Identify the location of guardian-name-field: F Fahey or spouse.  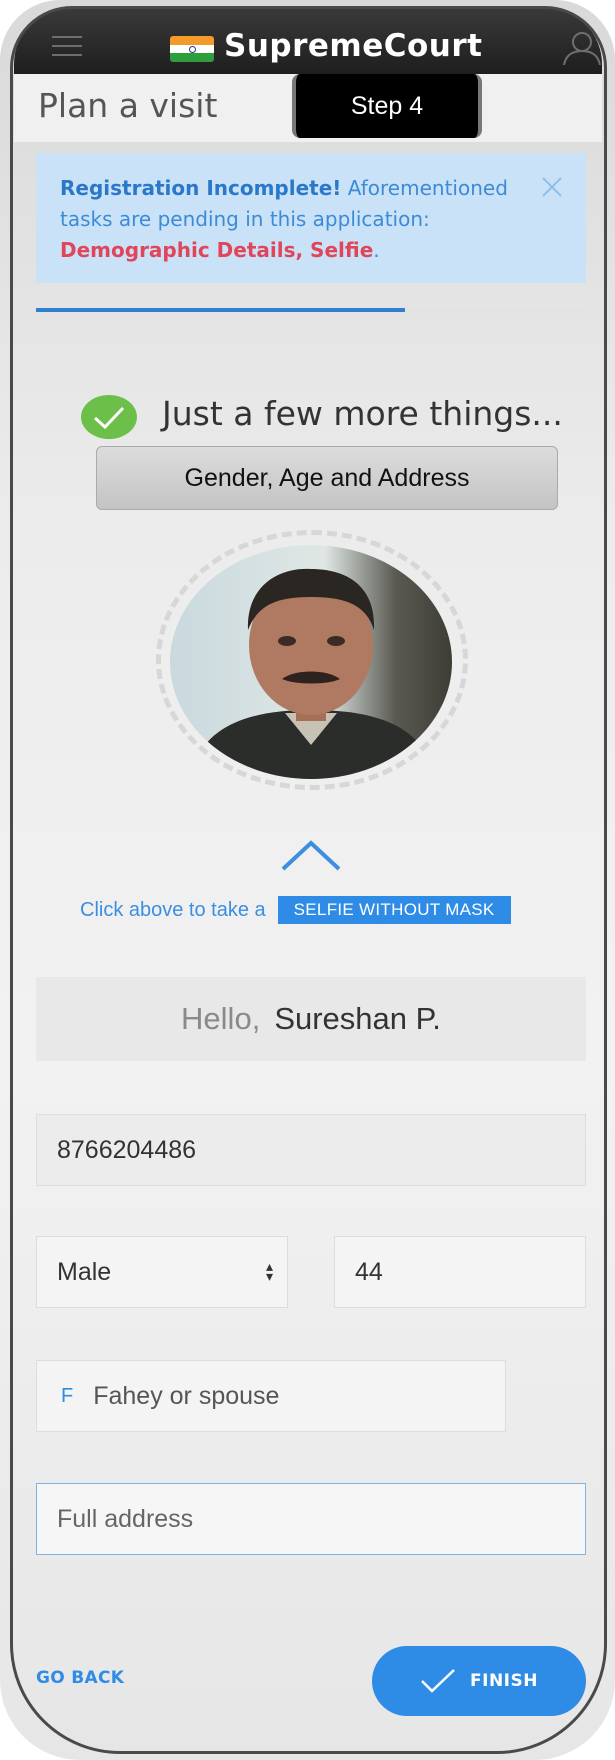
(271, 1396).